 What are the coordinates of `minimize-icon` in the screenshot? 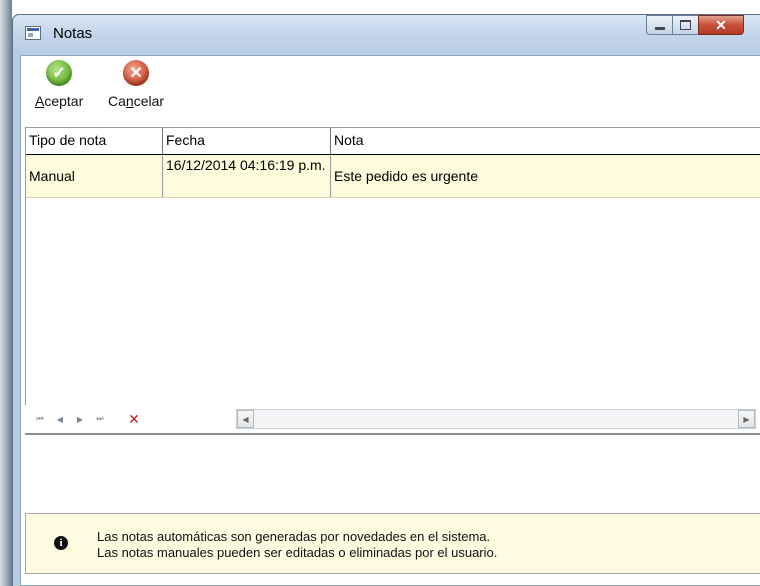 It's located at (659, 28).